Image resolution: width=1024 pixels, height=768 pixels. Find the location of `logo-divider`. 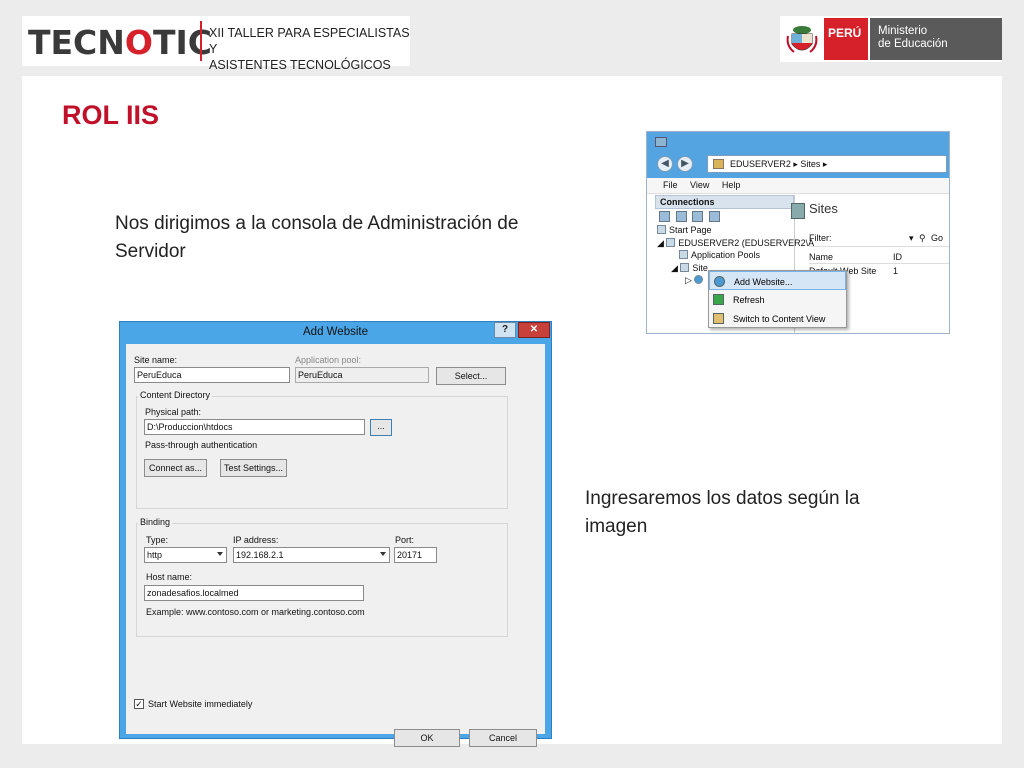

logo-divider is located at coordinates (201, 41).